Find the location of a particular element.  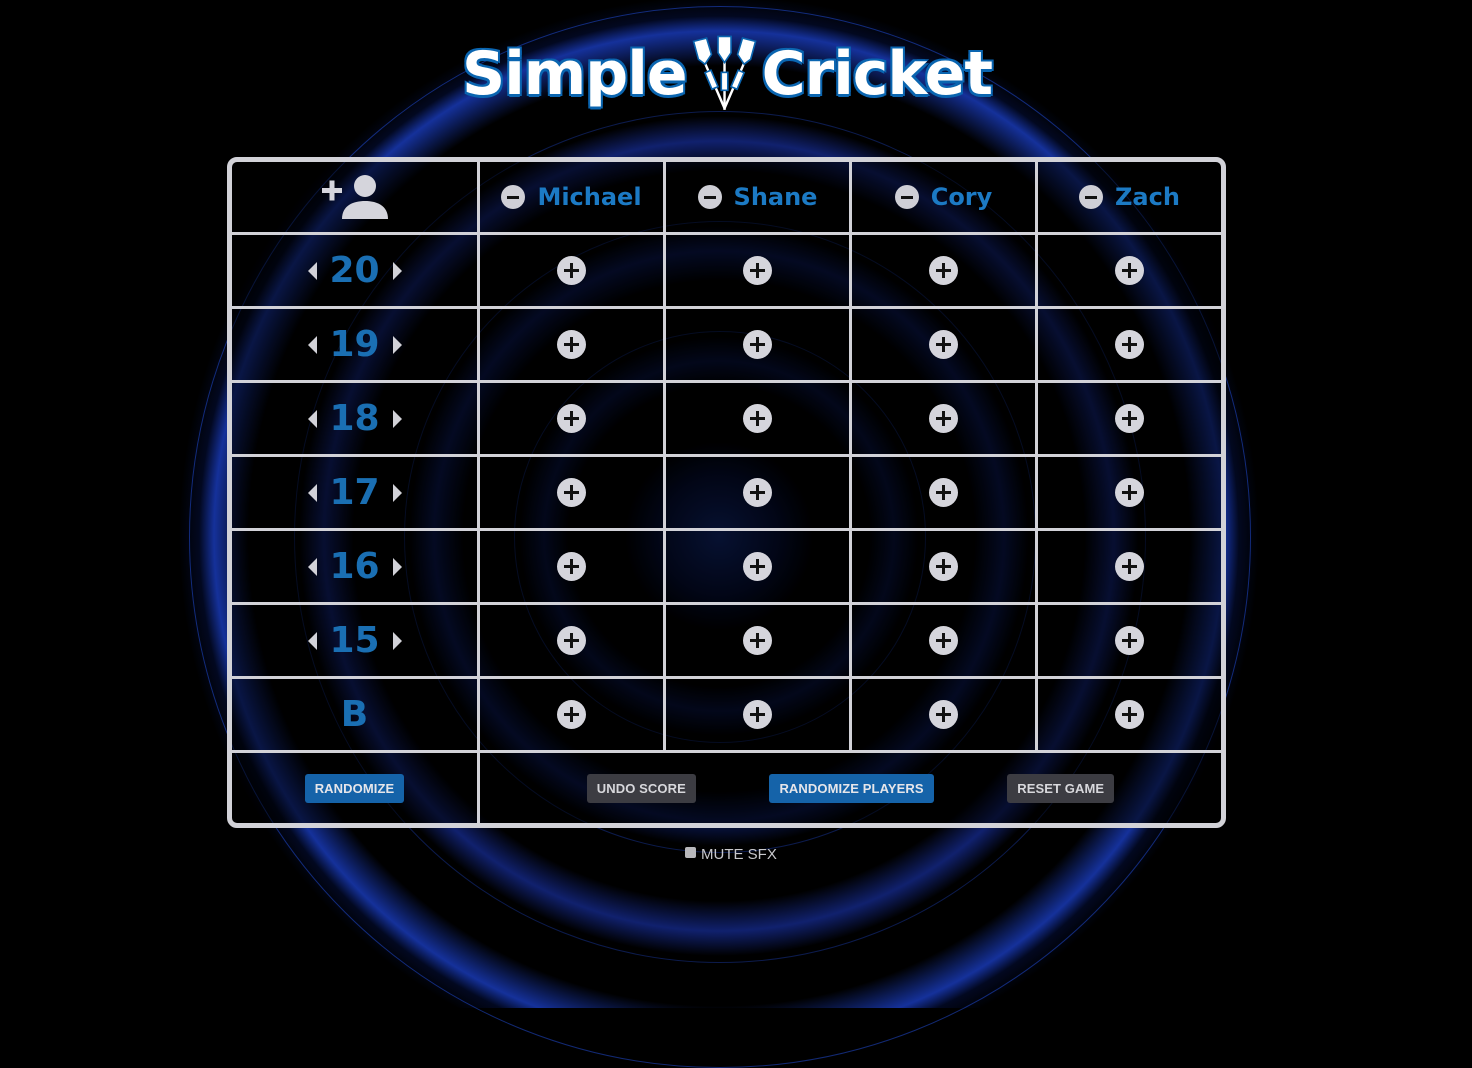

player-name: Cory is located at coordinates (962, 197).